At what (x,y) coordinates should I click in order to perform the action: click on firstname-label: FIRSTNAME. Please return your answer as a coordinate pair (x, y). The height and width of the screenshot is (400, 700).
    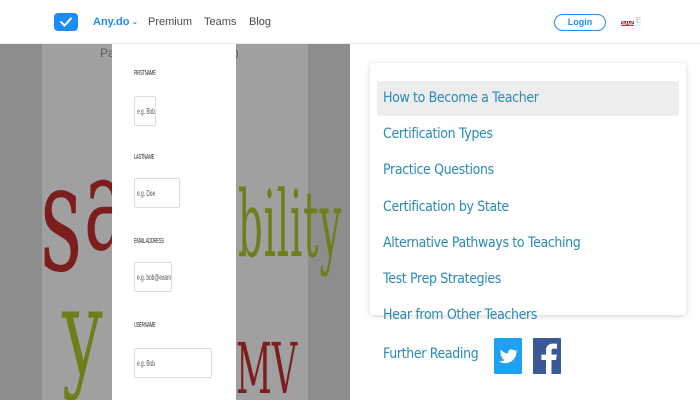
    Looking at the image, I should click on (145, 73).